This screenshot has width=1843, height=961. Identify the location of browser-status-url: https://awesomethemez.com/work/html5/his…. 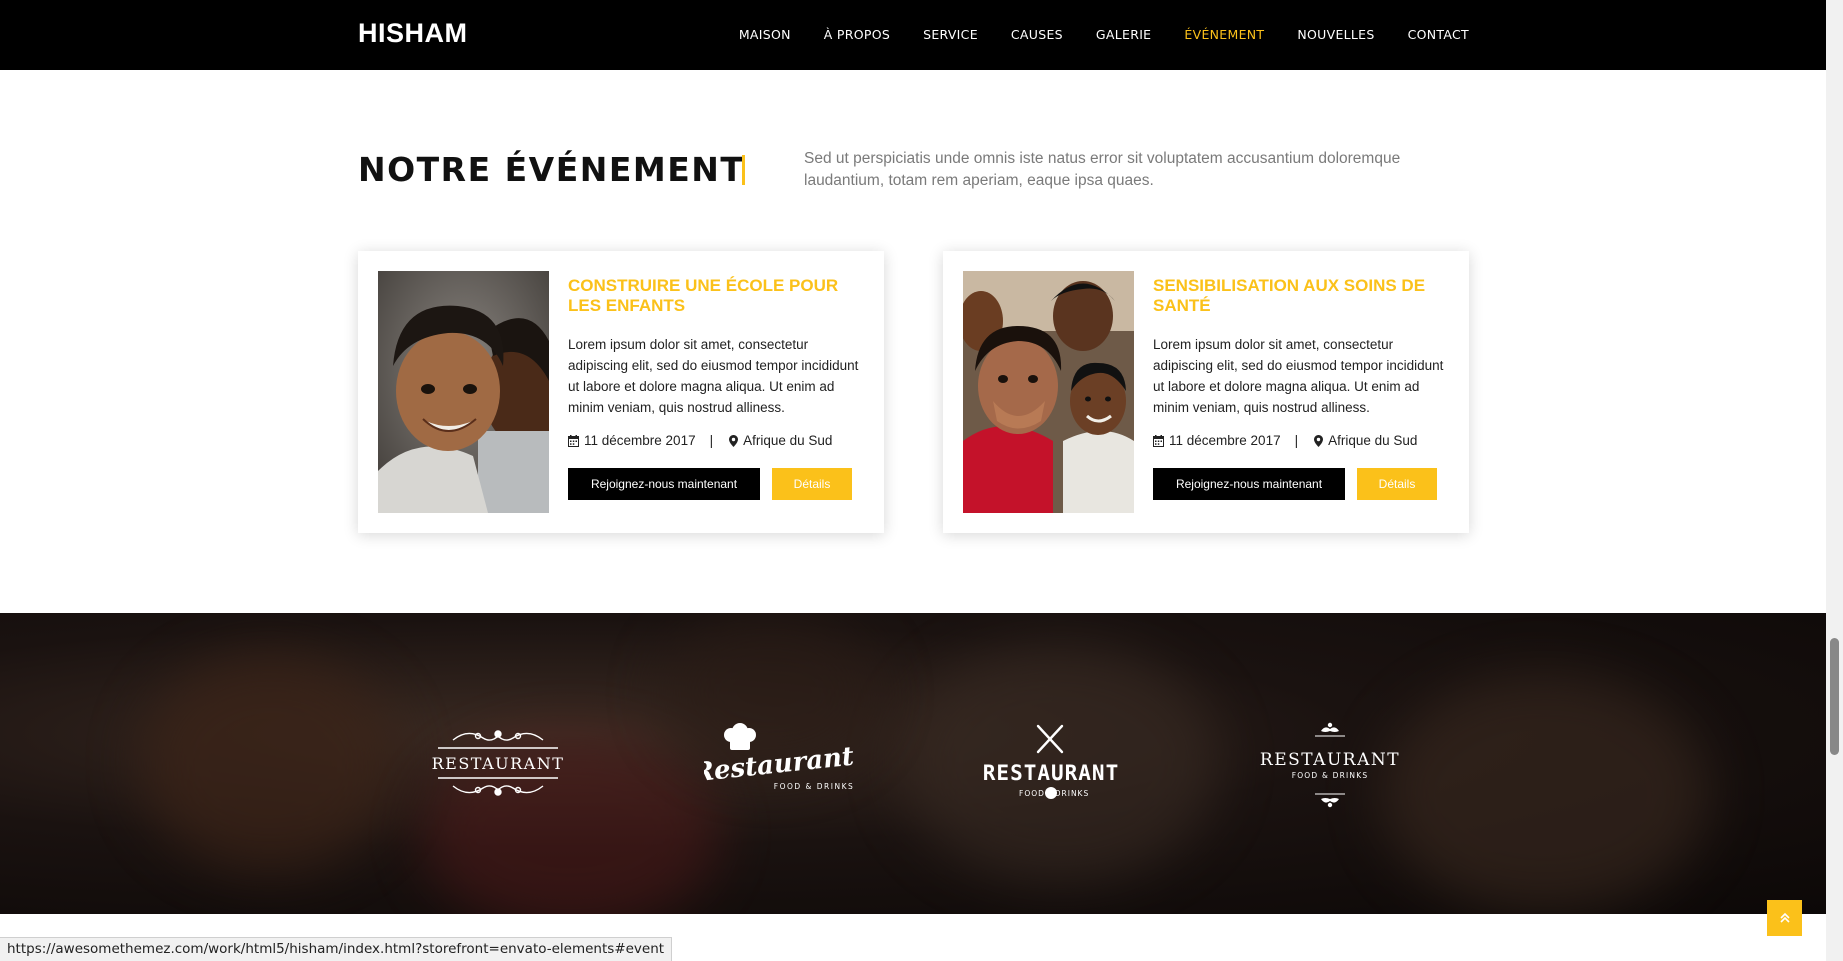
(336, 949).